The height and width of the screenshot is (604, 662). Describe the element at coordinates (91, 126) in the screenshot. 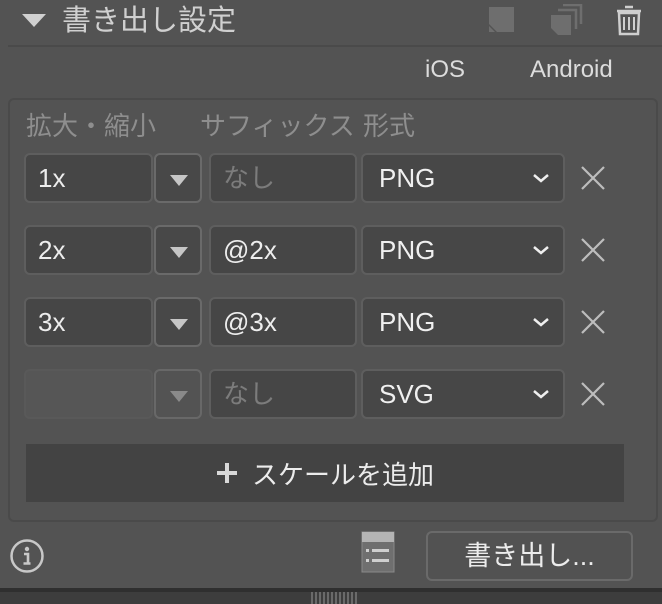

I see `column-header-scale: 拡大・縮小` at that location.